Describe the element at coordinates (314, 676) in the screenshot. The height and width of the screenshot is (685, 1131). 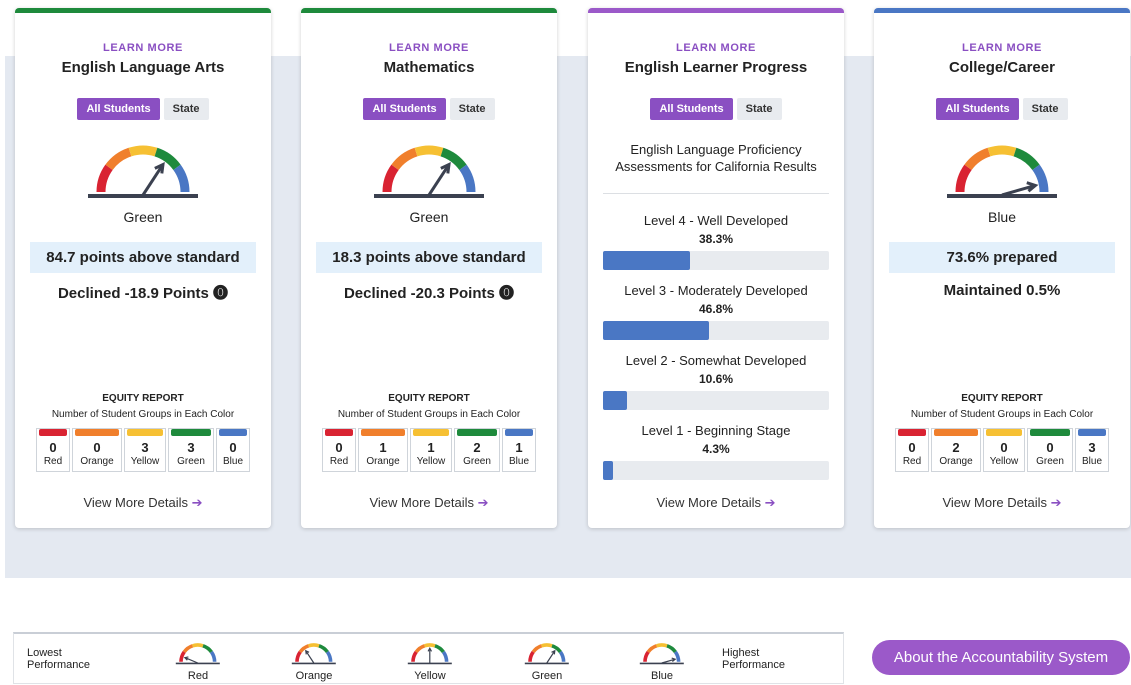
I see `legend-item-label: Orange` at that location.